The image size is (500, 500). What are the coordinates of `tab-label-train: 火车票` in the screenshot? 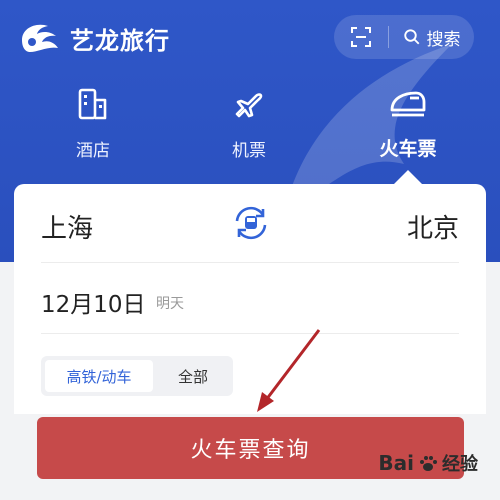 It's located at (408, 149).